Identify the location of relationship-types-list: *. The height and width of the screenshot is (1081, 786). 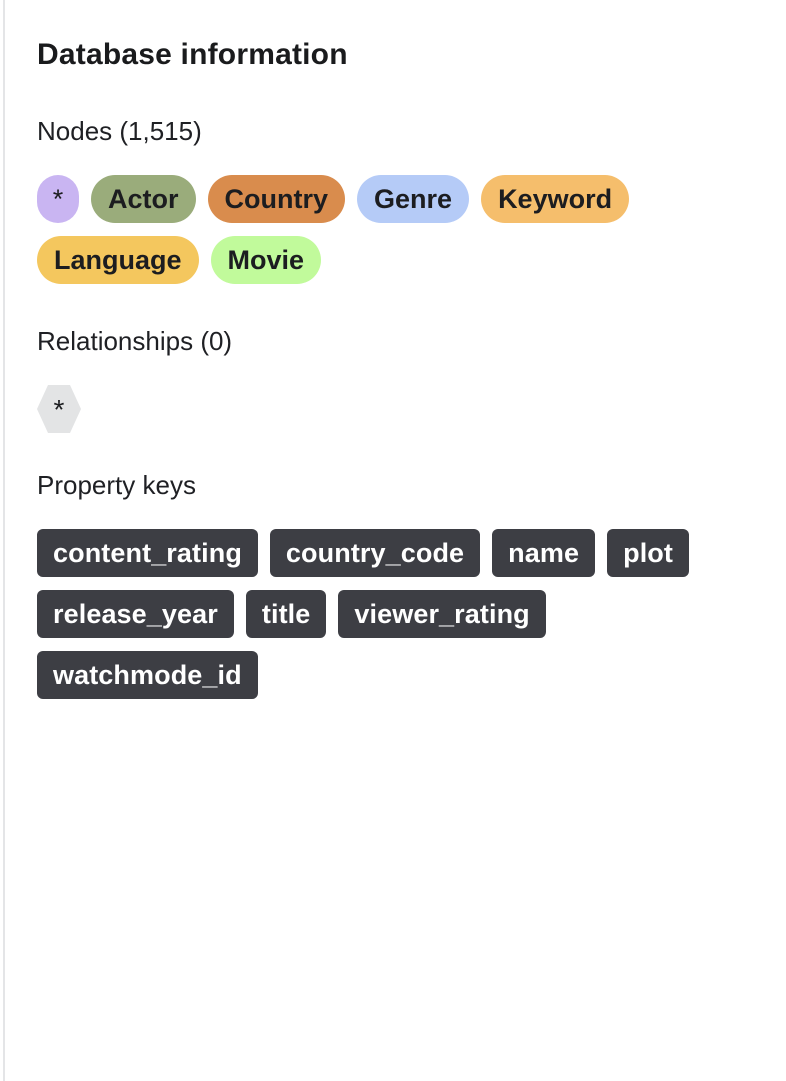
(59, 409).